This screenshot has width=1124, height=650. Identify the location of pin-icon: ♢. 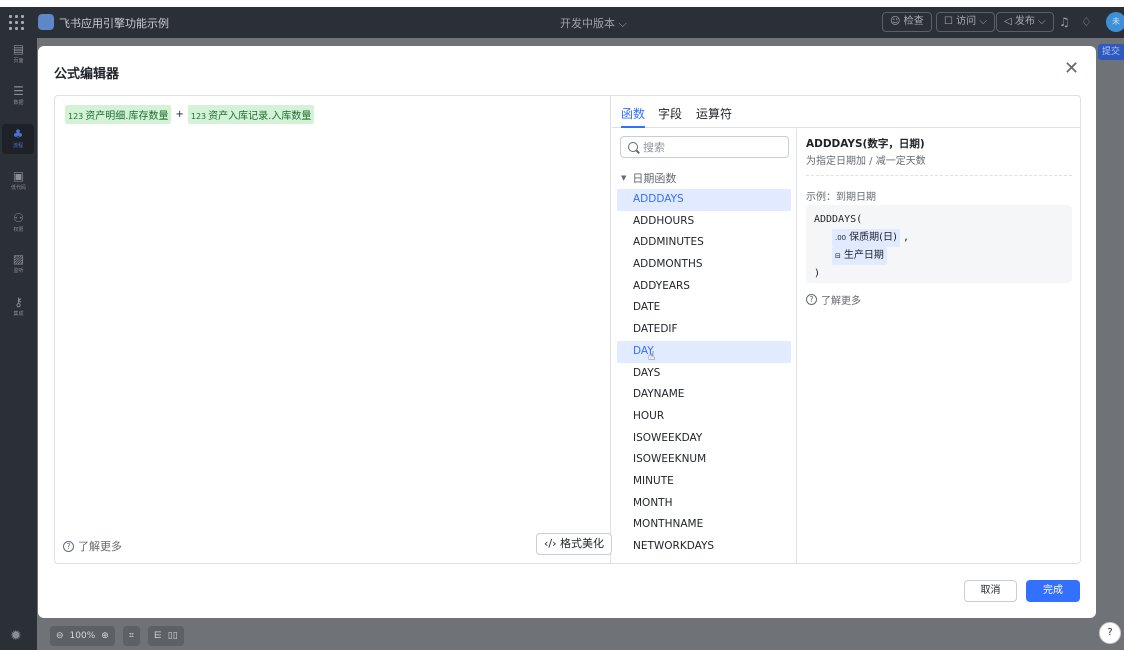
(1086, 22).